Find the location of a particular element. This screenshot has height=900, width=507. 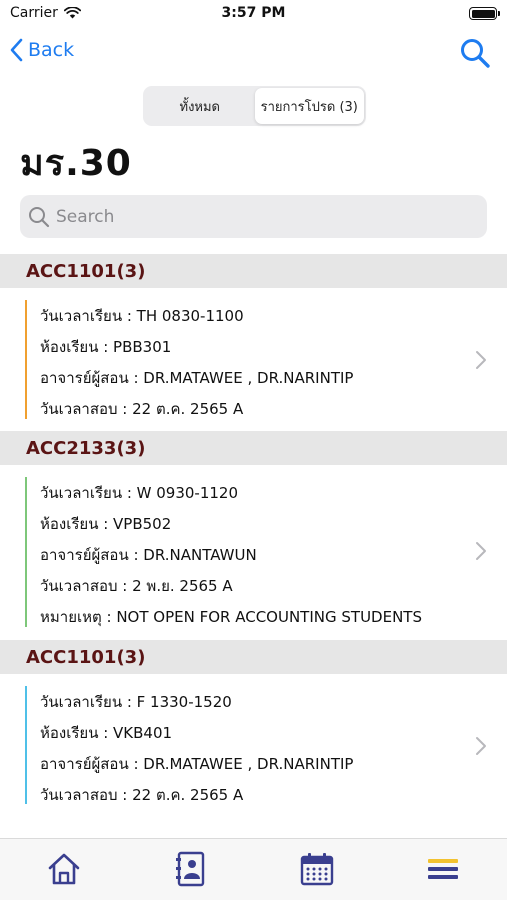

search-input is located at coordinates (256, 216).